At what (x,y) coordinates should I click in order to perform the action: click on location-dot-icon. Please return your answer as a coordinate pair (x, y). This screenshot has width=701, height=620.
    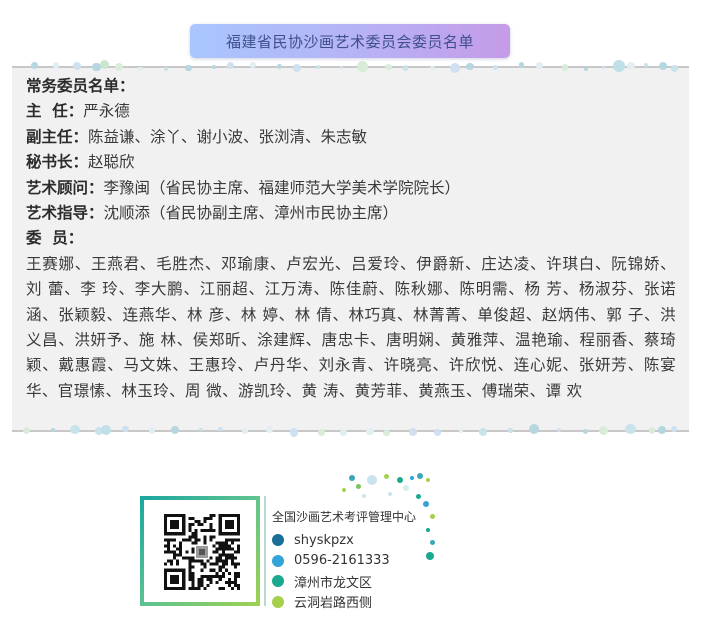
    Looking at the image, I should click on (278, 581).